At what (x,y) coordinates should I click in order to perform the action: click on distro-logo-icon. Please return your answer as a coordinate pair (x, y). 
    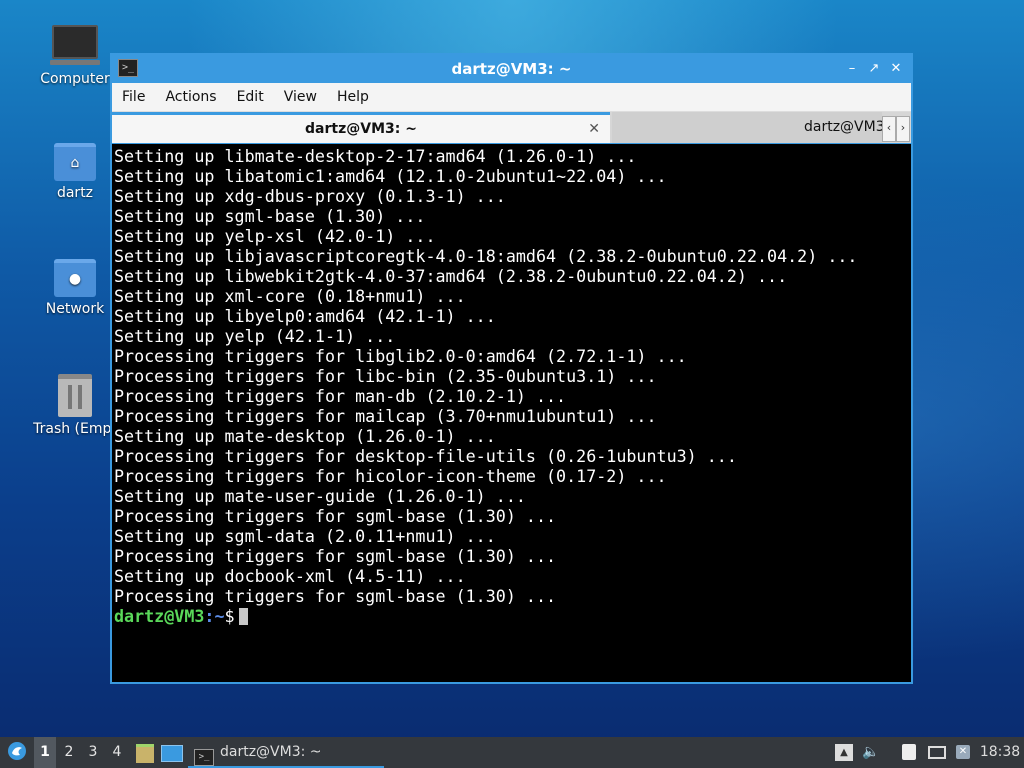
    Looking at the image, I should click on (17, 751).